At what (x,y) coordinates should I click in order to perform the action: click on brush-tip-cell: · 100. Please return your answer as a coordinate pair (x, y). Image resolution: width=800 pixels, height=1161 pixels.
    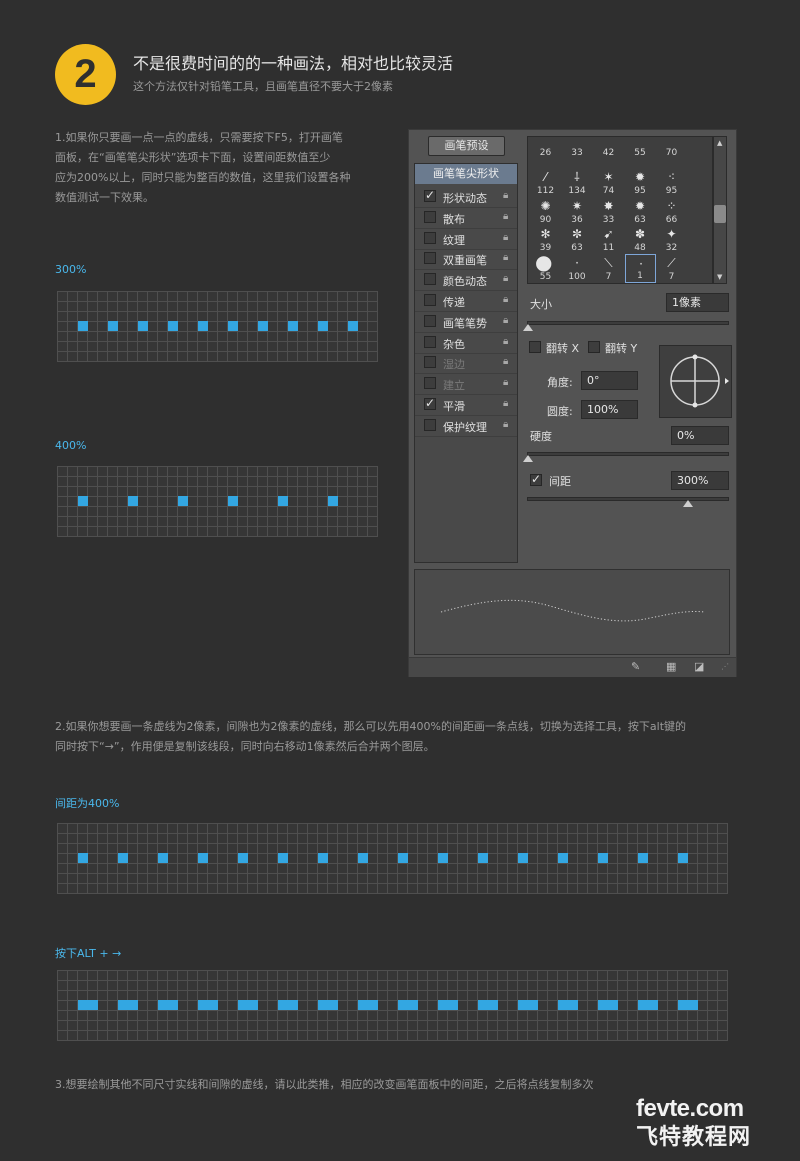
    Looking at the image, I should click on (577, 268).